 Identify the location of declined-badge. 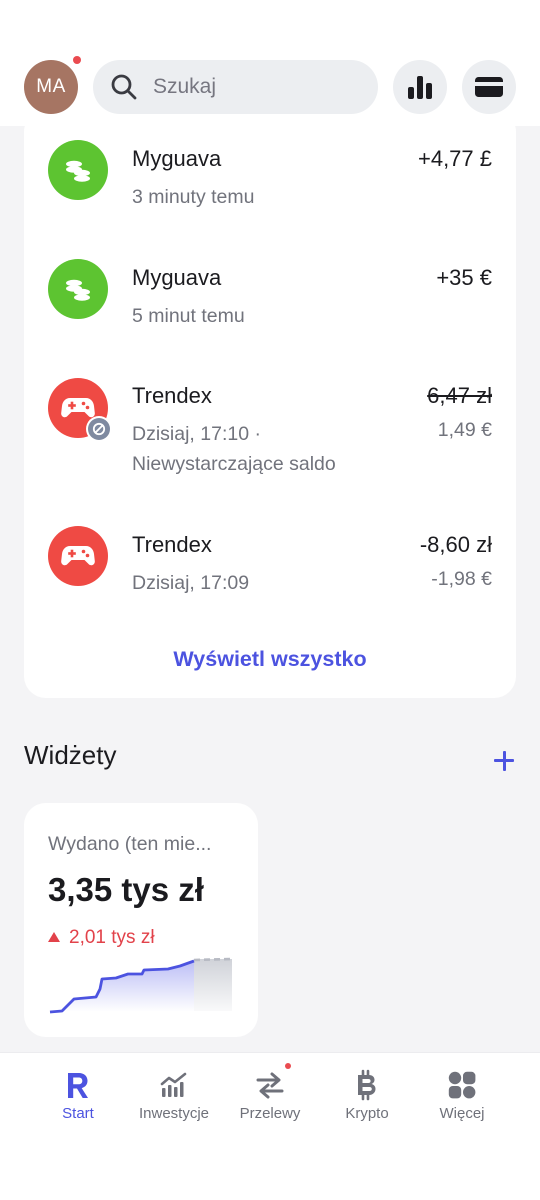
(99, 429).